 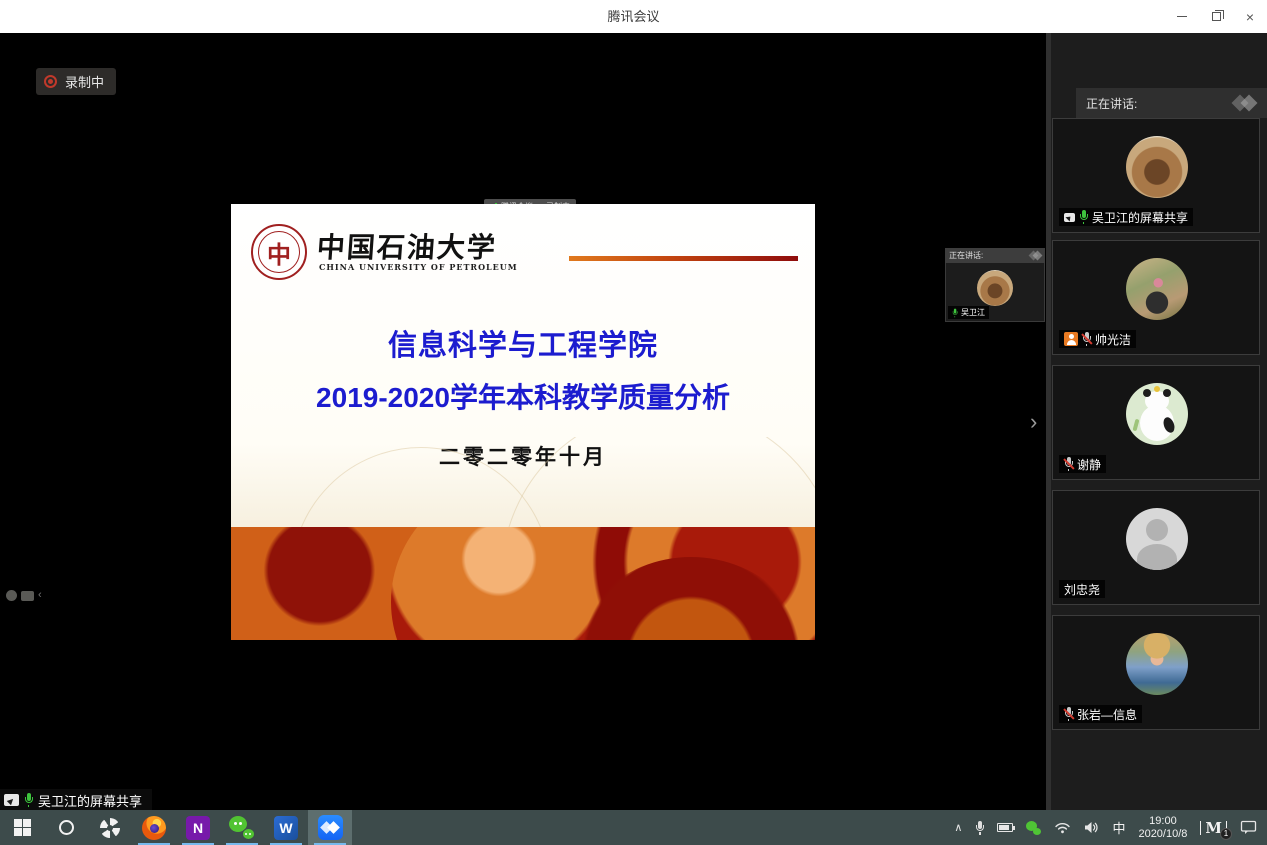 I want to click on speaker-name: 吴卫江, so click(x=973, y=312).